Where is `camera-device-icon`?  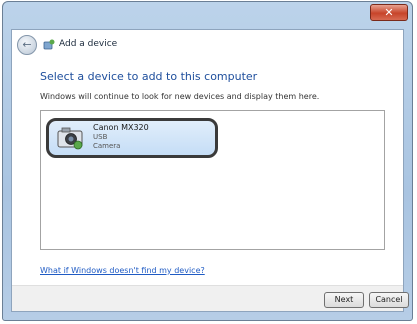
camera-device-icon is located at coordinates (70, 138).